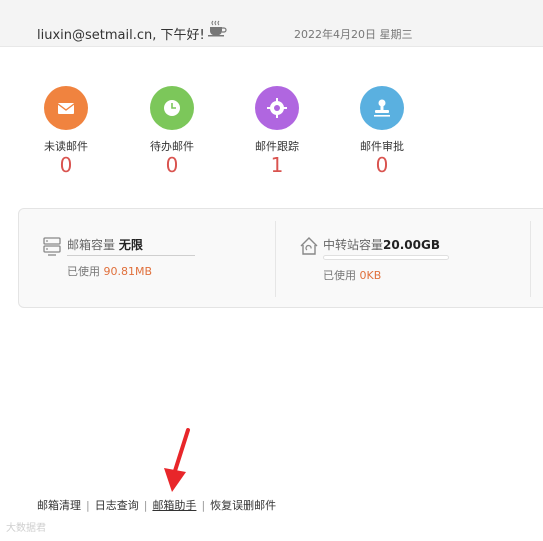 The image size is (543, 541). Describe the element at coordinates (105, 245) in the screenshot. I see `mailbox-capacity-title: 邮箱容量 无限` at that location.